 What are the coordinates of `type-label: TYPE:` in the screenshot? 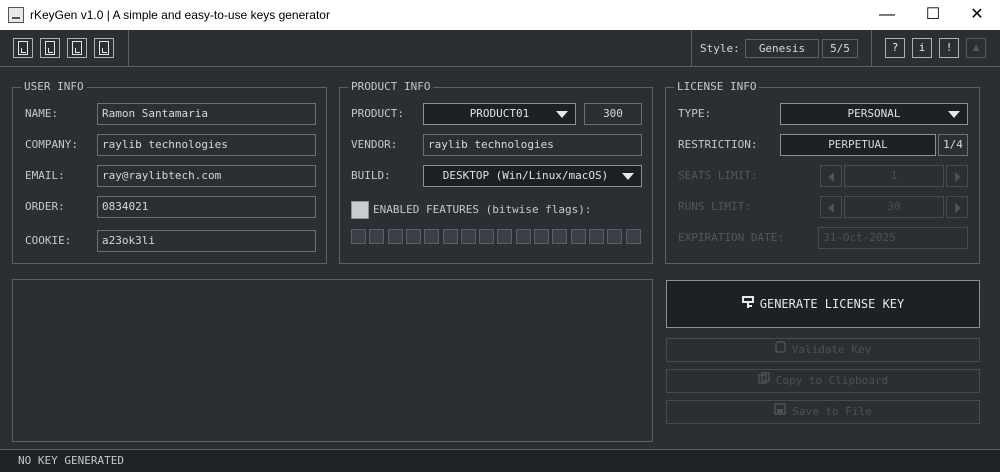 It's located at (695, 113).